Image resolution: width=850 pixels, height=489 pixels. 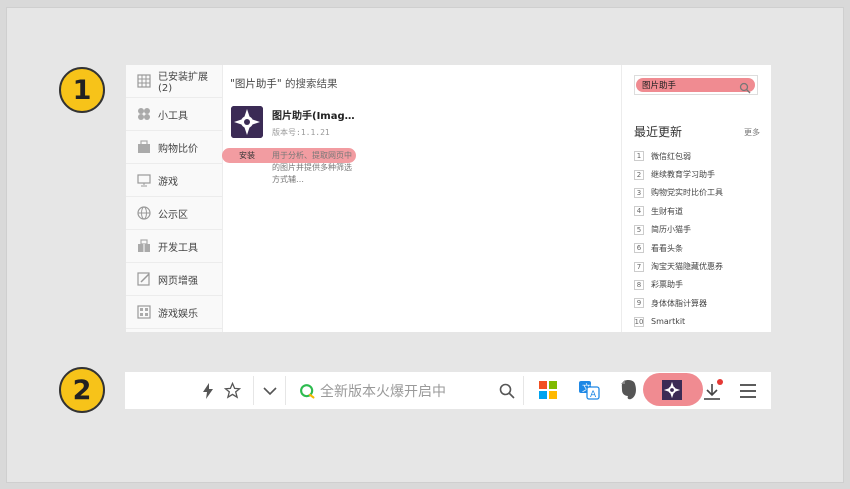 What do you see at coordinates (683, 175) in the screenshot?
I see `list-item-label: 继续教育学习助手` at bounding box center [683, 175].